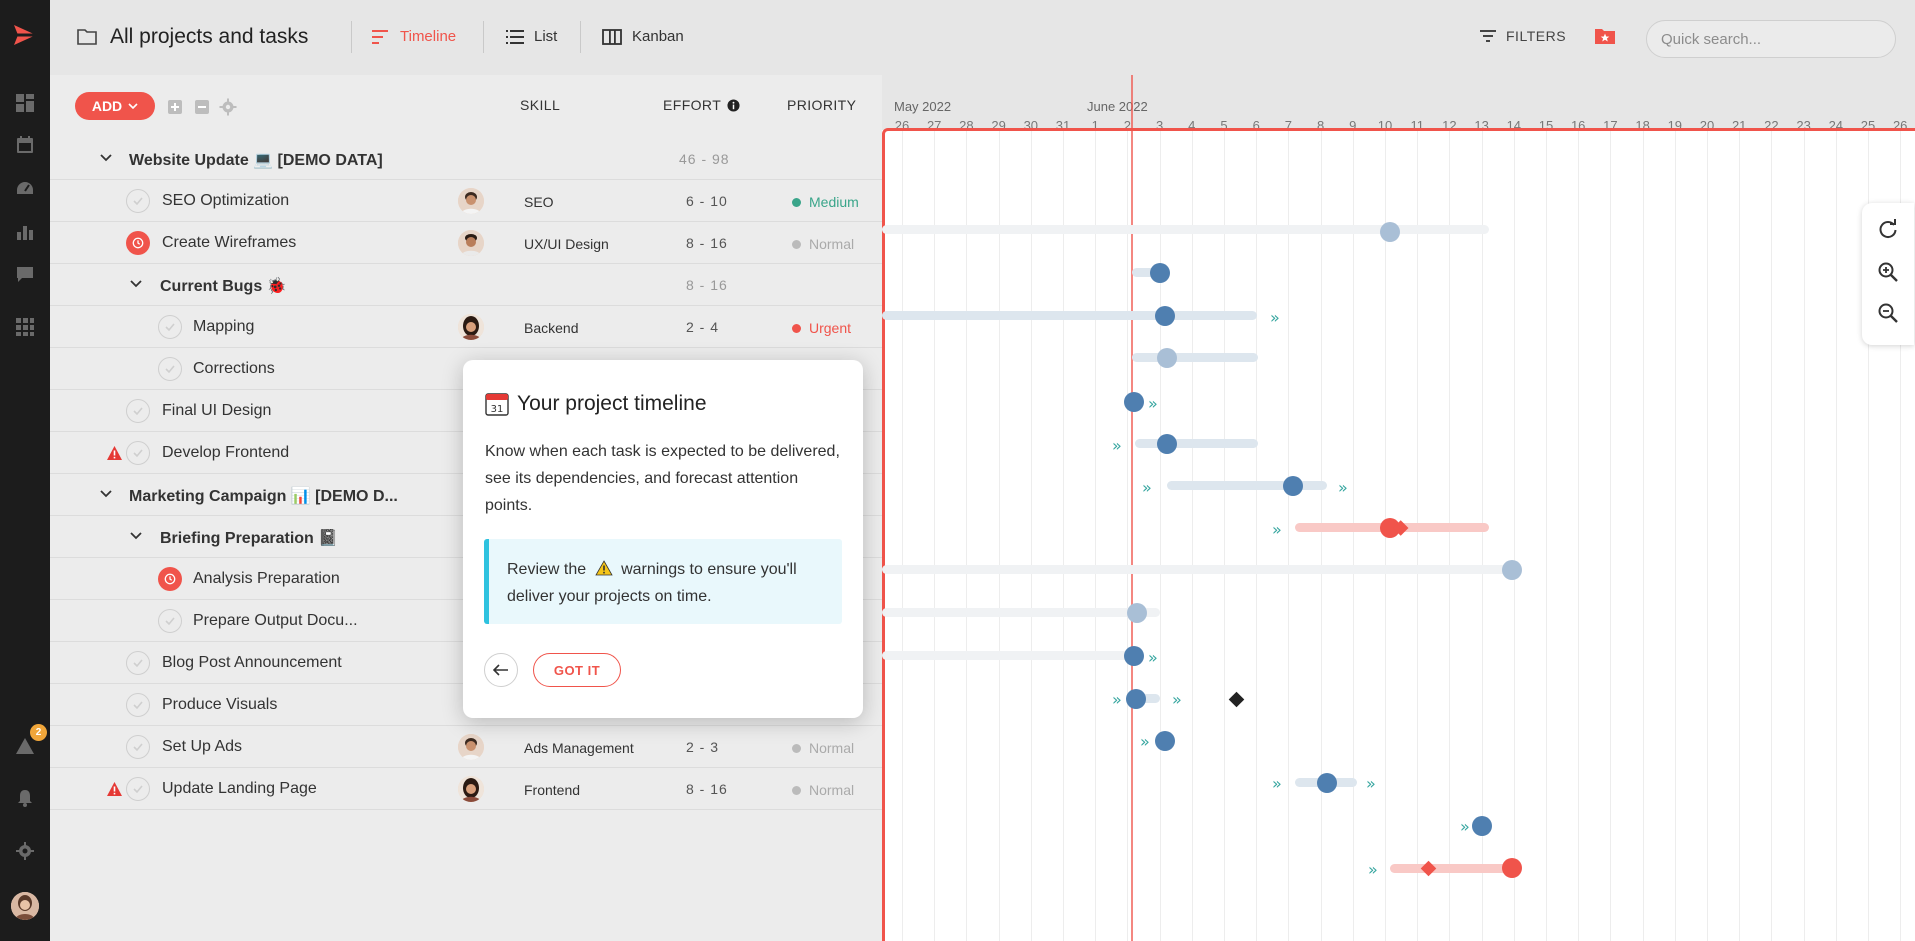 This screenshot has width=1915, height=941. I want to click on filters-button: FILTERS, so click(1523, 36).